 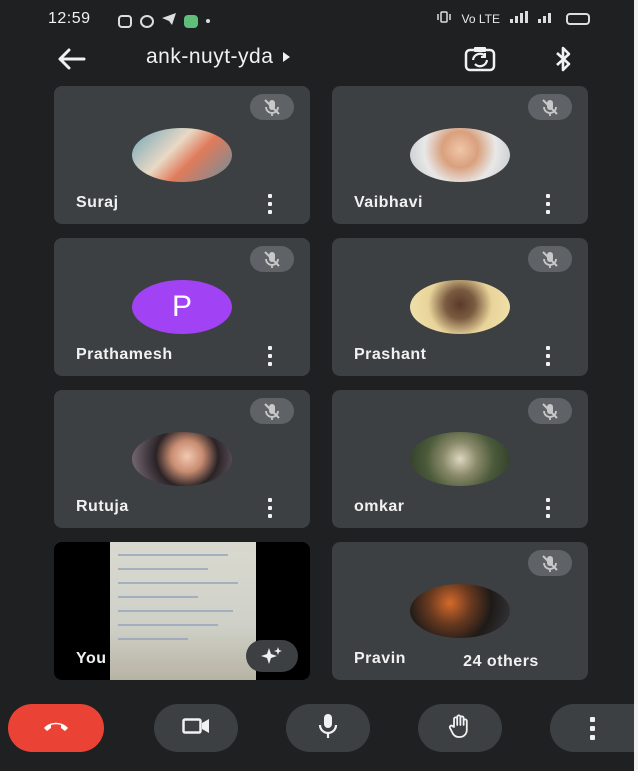 I want to click on call-controls, so click(x=317, y=732).